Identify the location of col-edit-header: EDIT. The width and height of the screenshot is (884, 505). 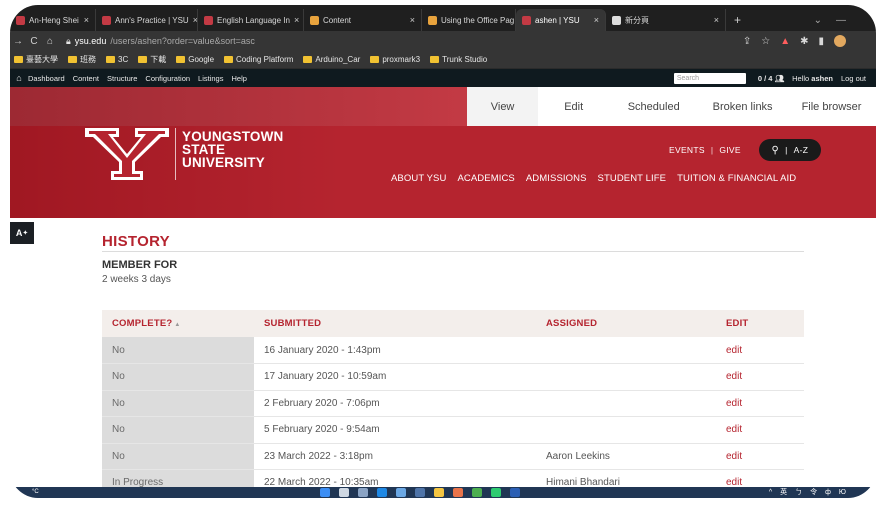
(760, 323).